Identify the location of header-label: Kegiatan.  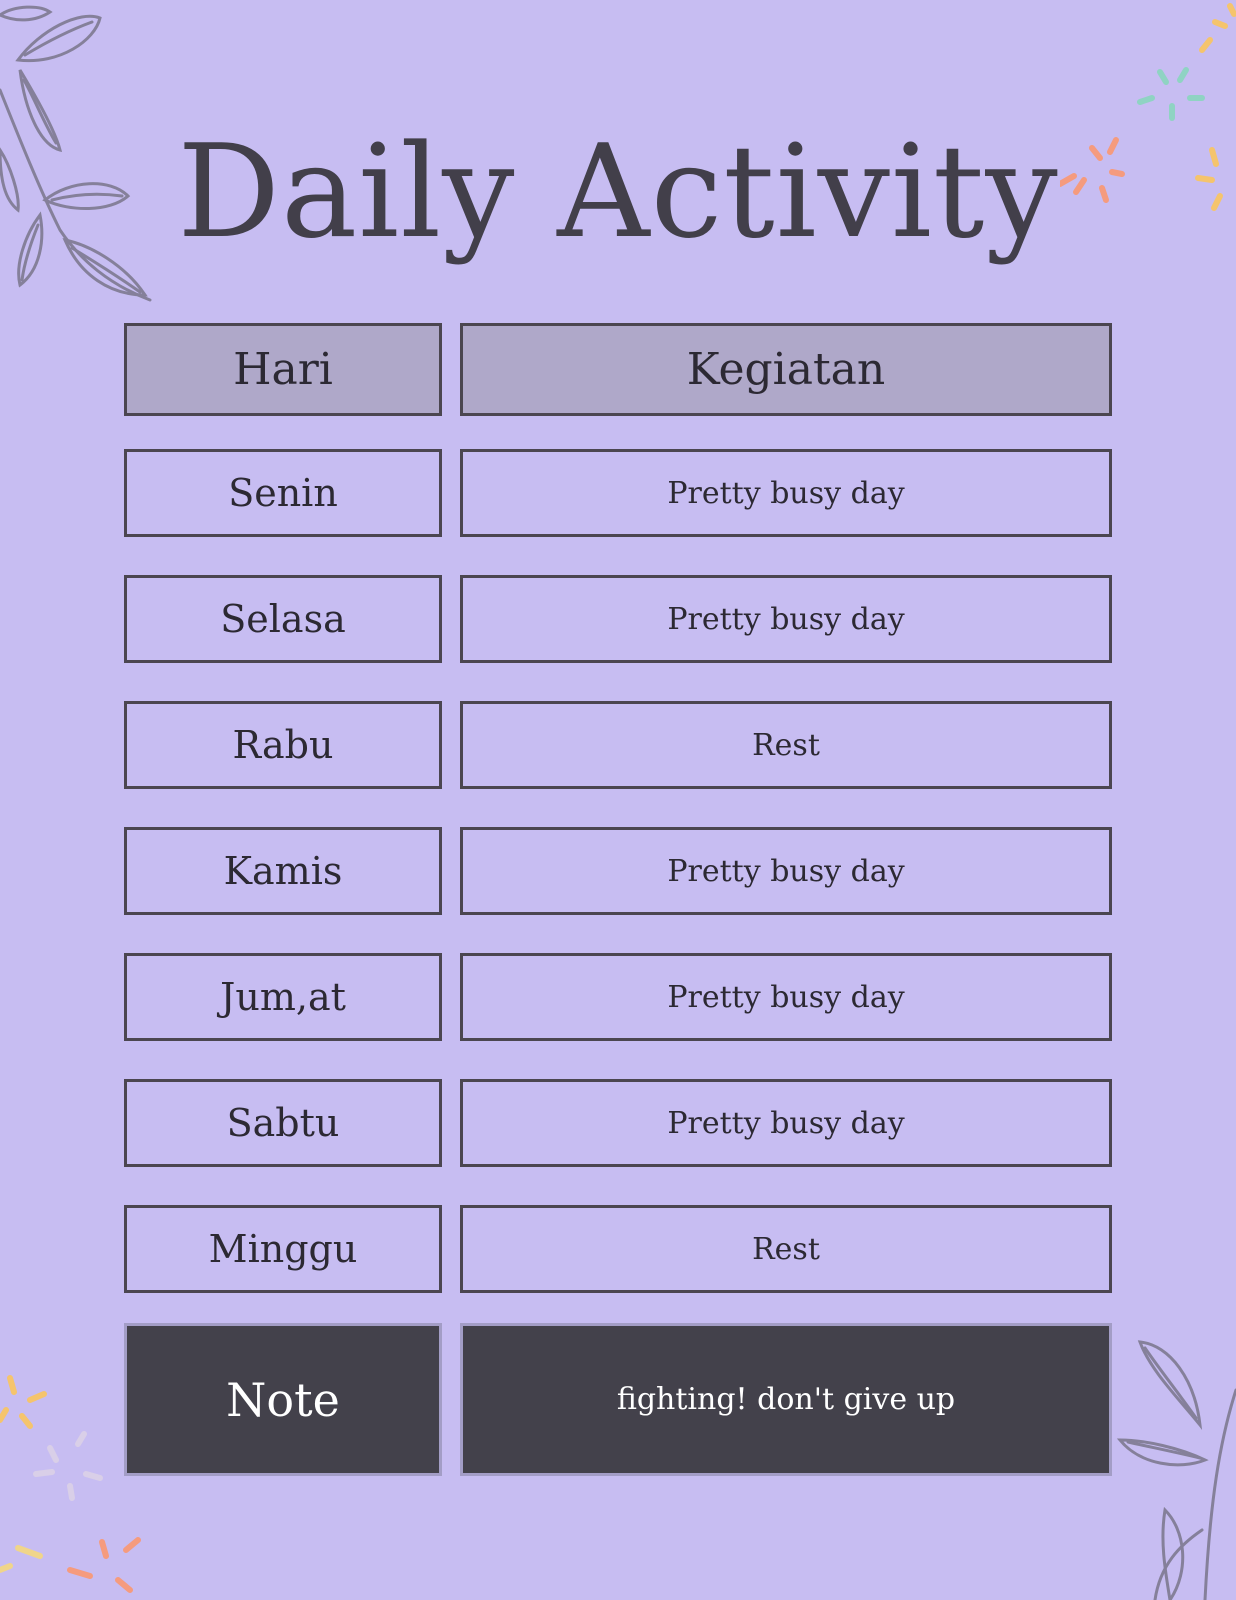
(786, 369).